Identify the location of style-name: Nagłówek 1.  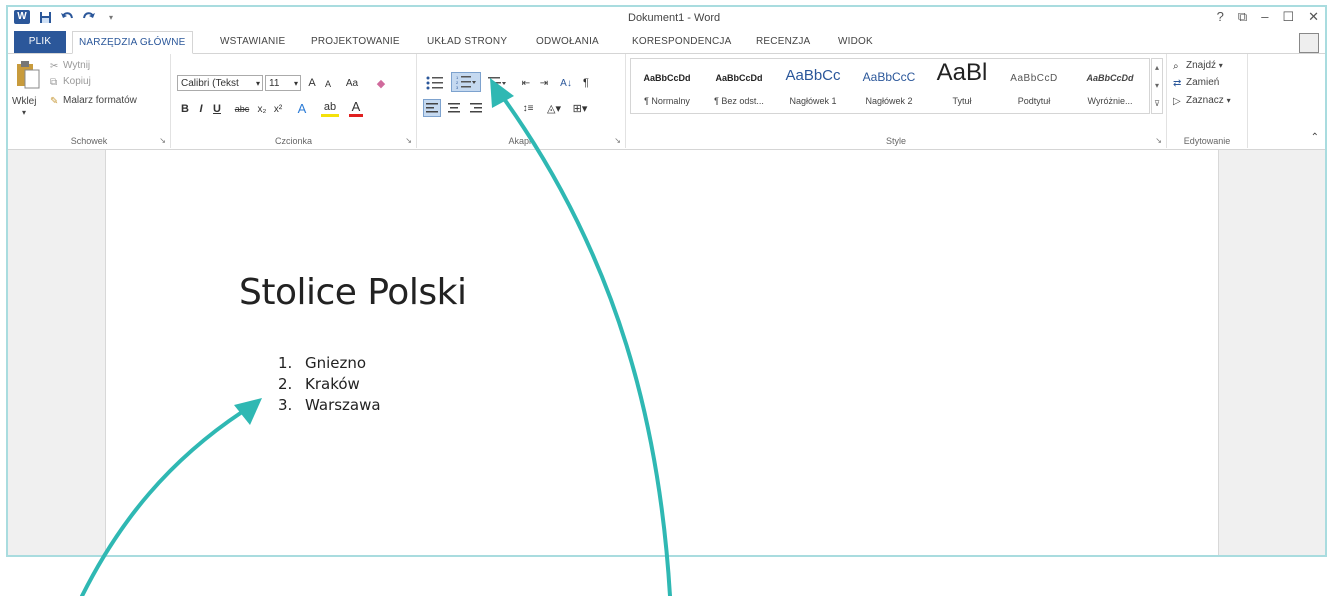
(813, 101).